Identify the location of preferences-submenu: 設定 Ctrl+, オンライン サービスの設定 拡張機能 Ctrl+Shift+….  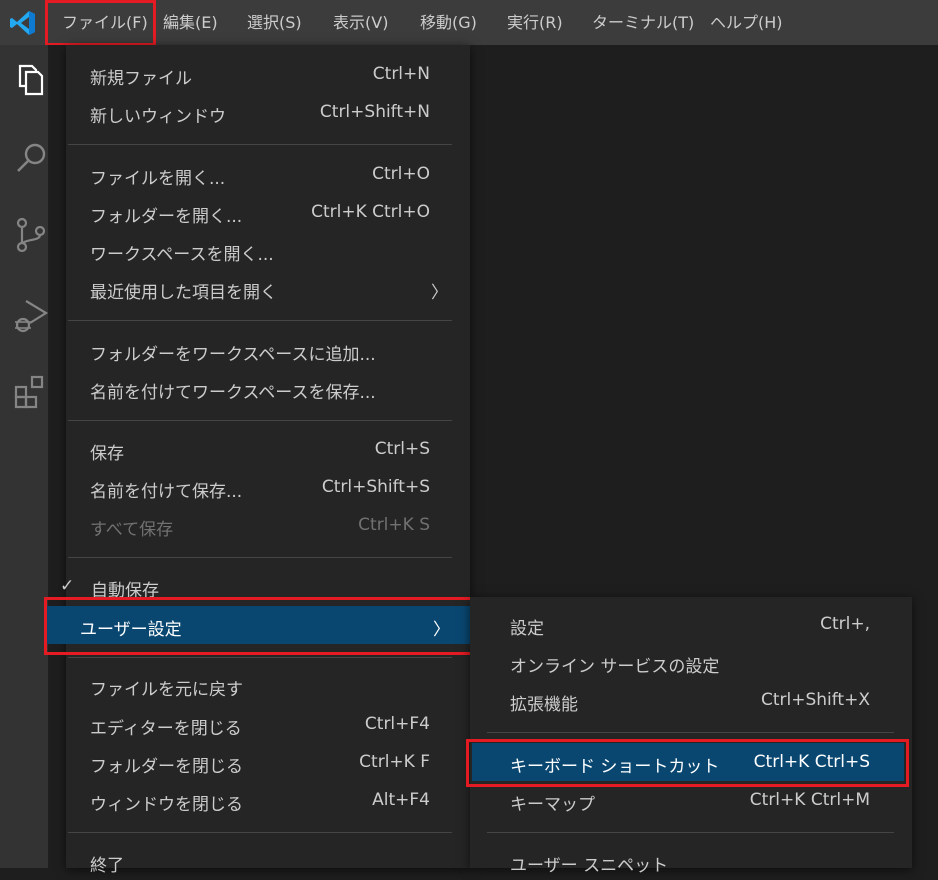
(691, 736).